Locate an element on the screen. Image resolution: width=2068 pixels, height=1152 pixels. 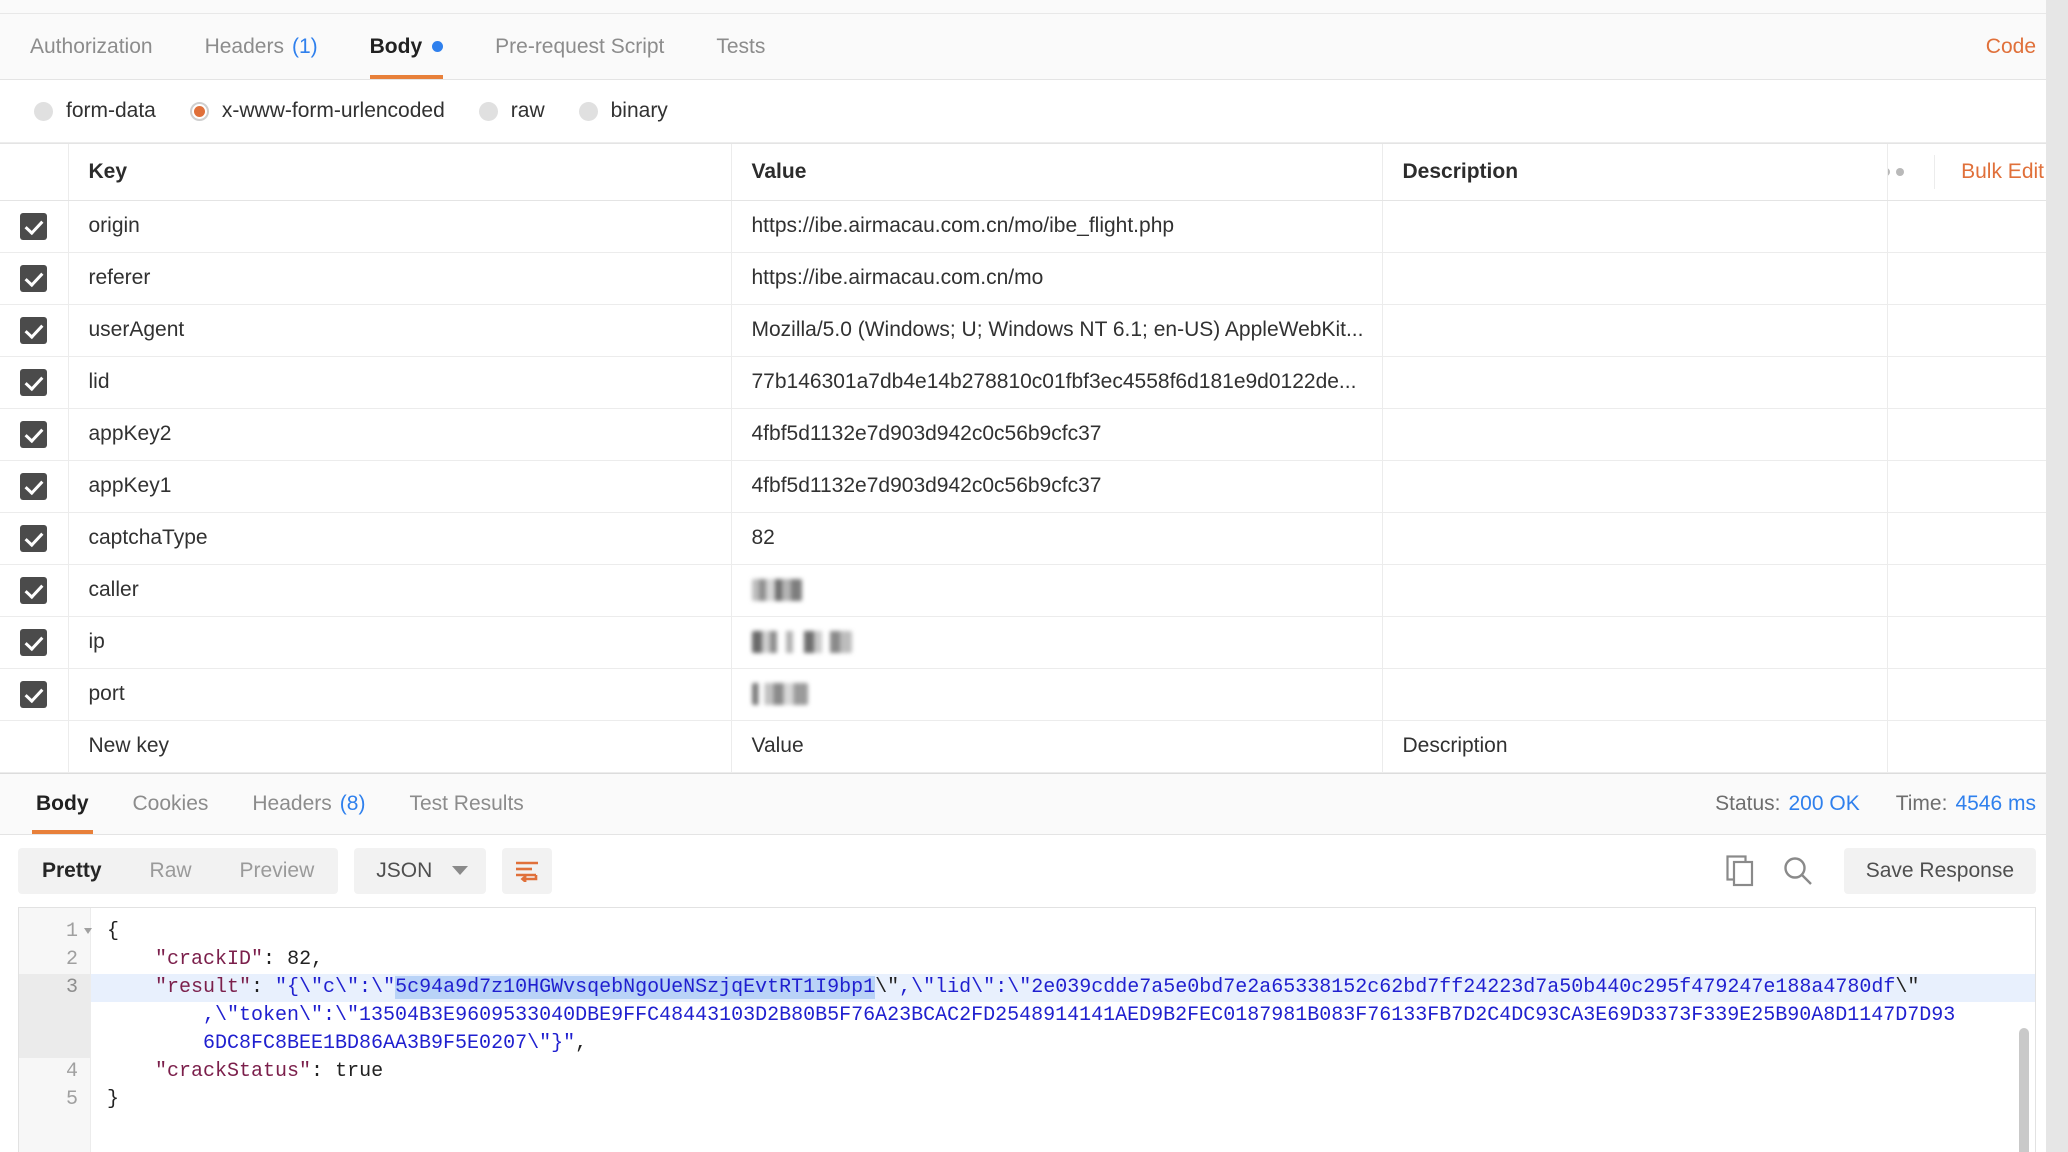
new-value-input: Value is located at coordinates (1056, 746).